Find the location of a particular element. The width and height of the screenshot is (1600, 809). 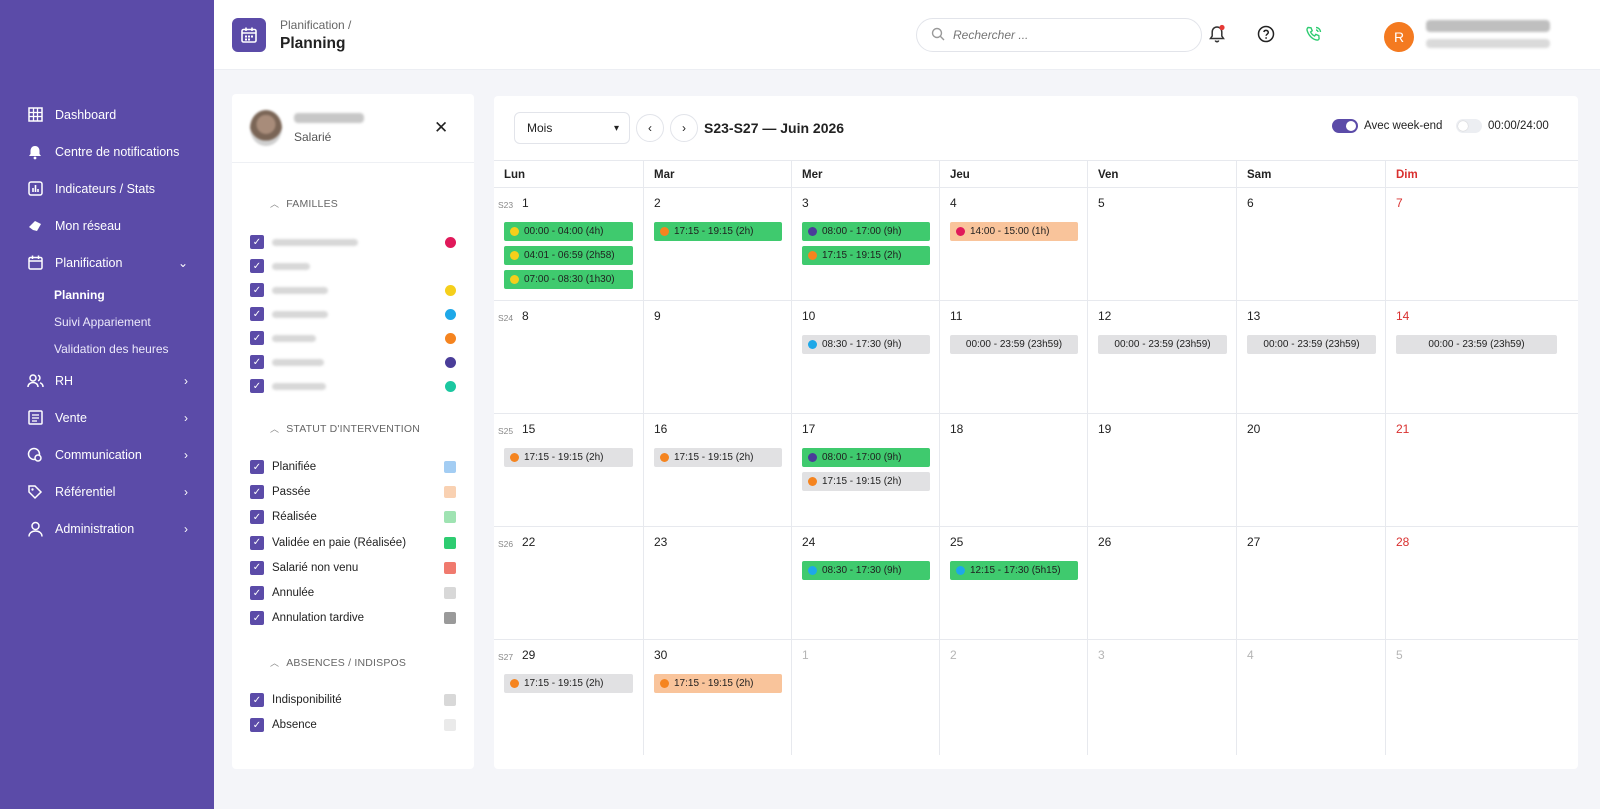

day-cell: S27 29 17:15 - 19:15 (2h) is located at coordinates (568, 697).